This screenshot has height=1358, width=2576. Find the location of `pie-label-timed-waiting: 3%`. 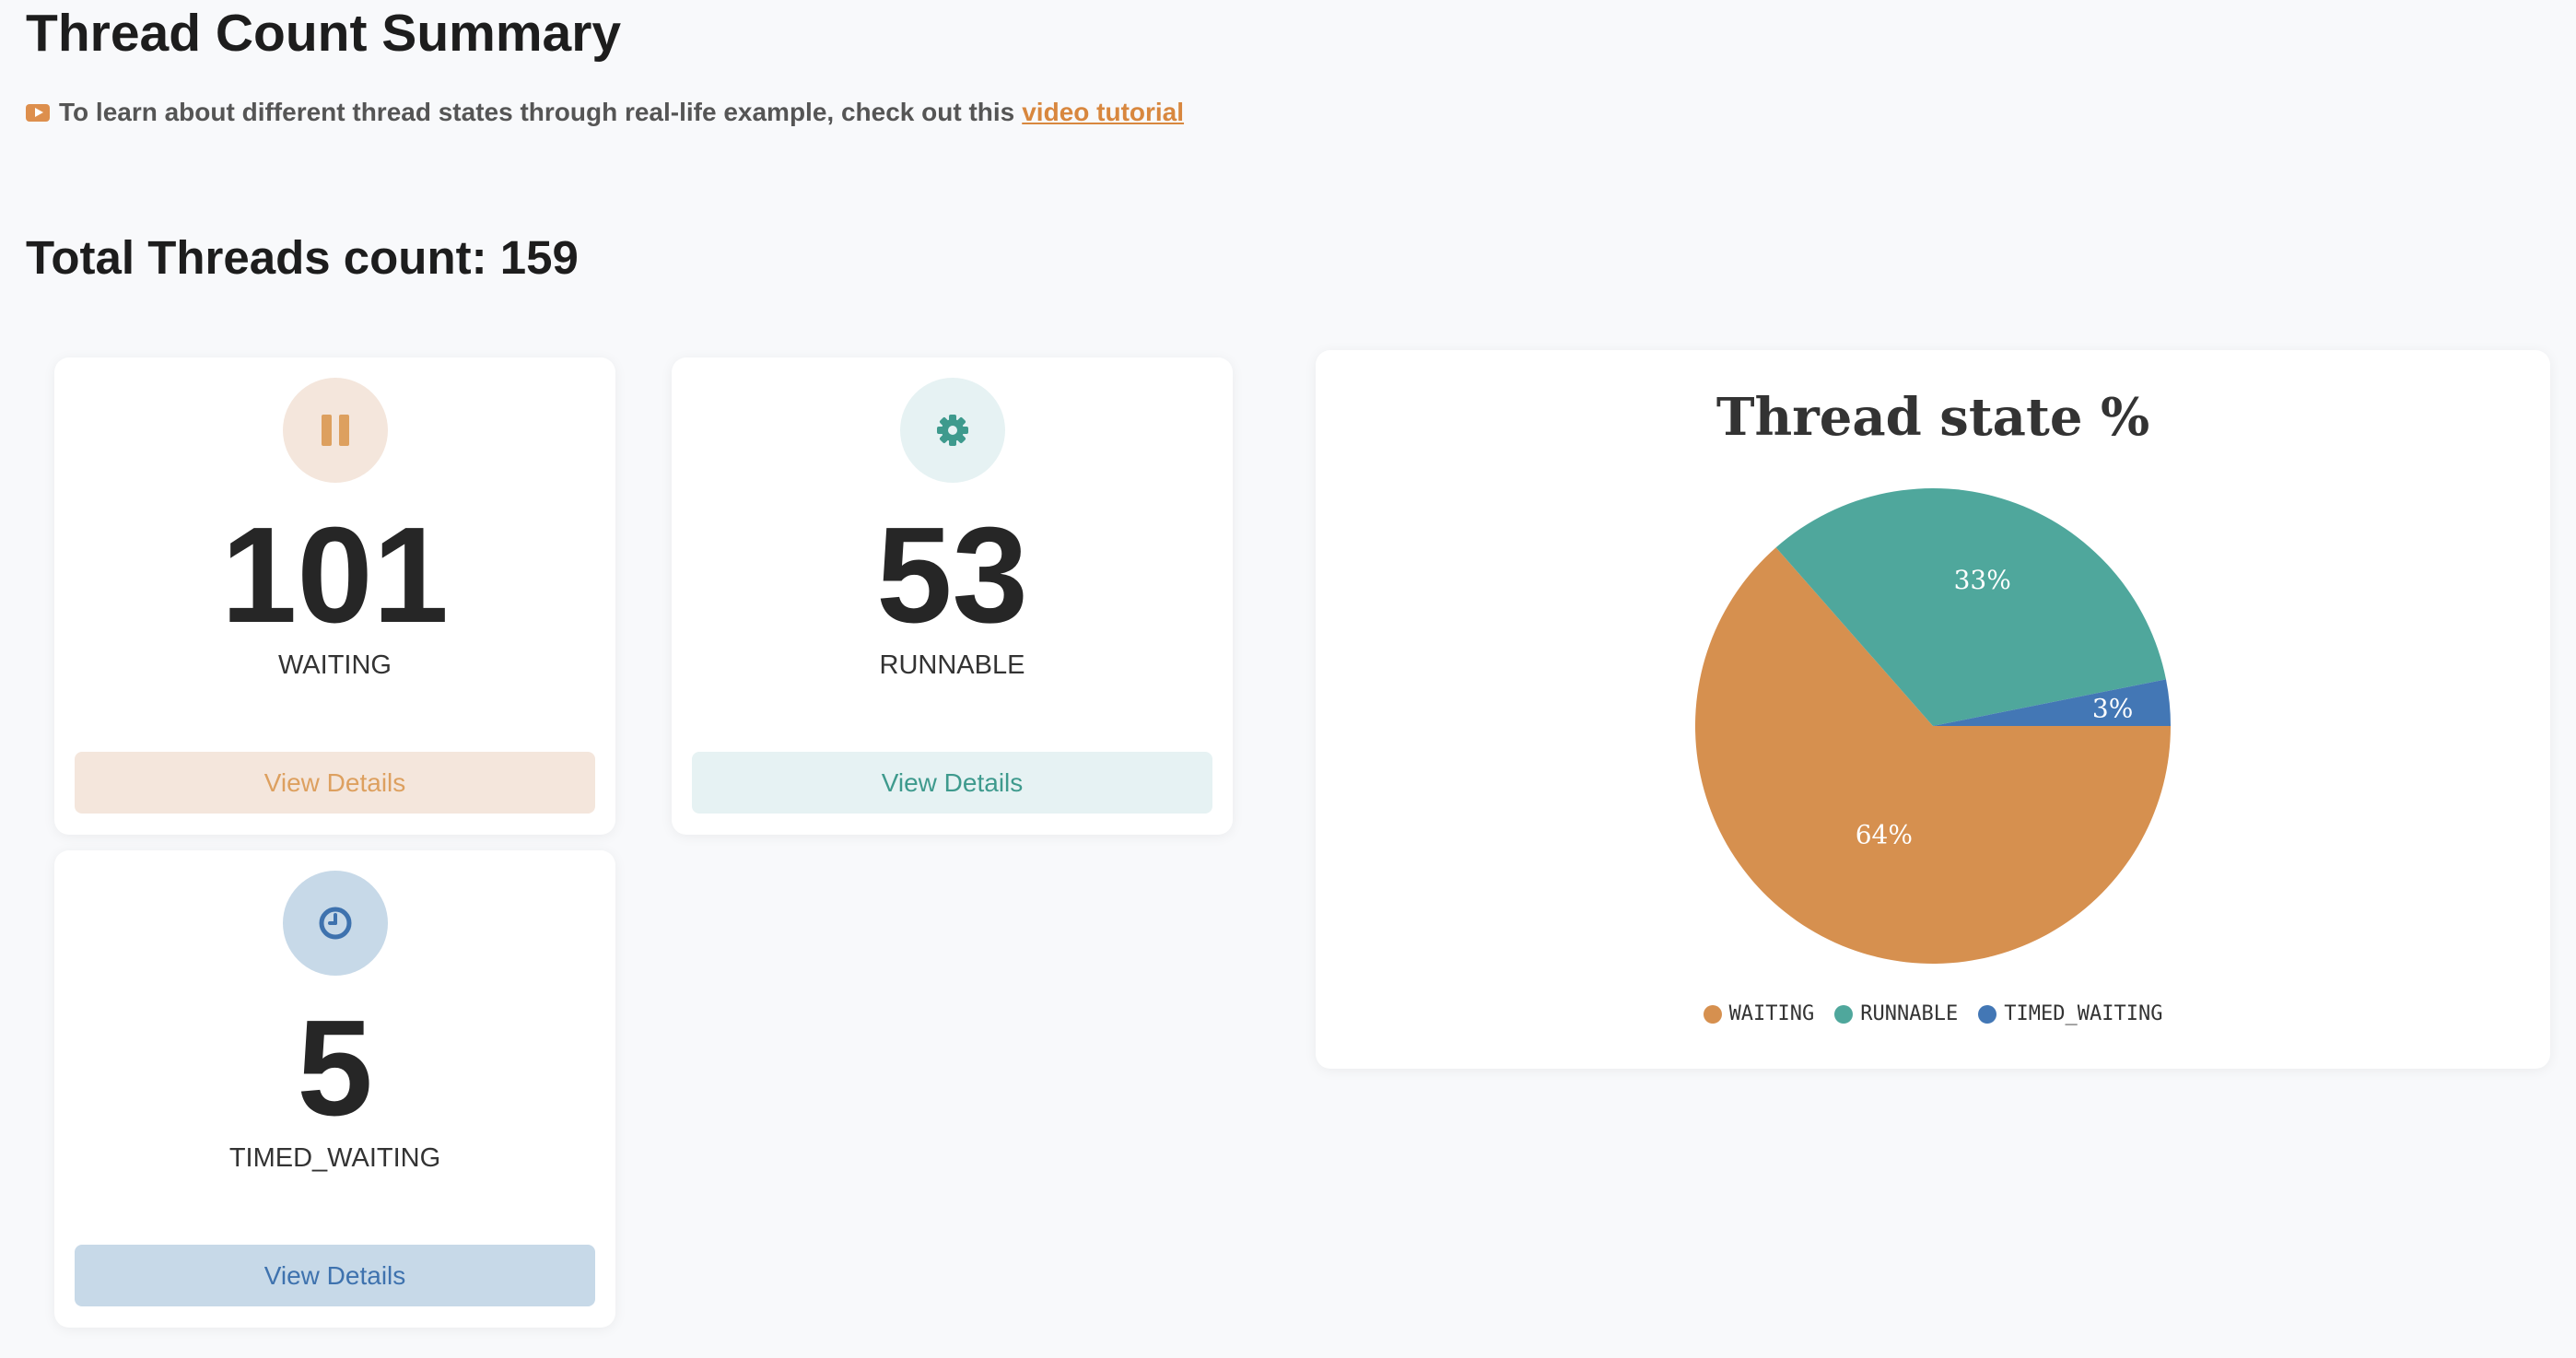

pie-label-timed-waiting: 3% is located at coordinates (2112, 709).